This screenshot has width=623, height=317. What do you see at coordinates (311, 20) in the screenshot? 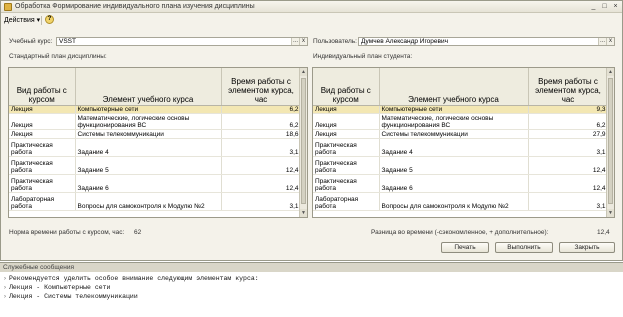
I see `toolbar: Действия ▾ ?` at bounding box center [311, 20].